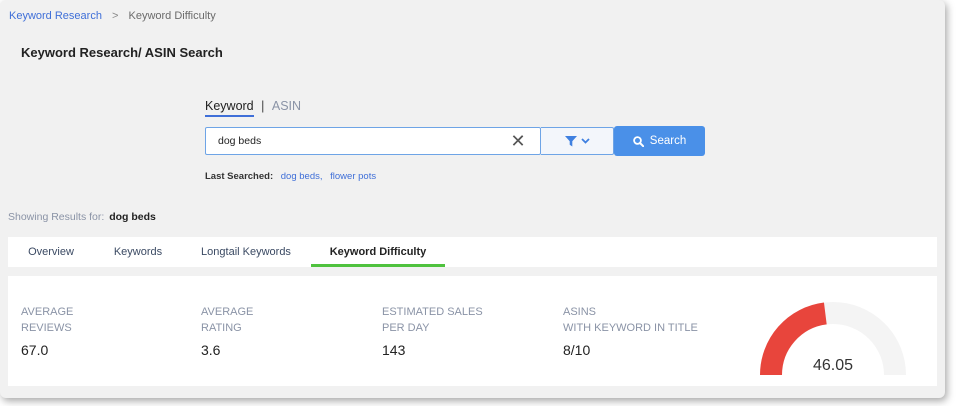  I want to click on clear-icon: ✕, so click(518, 141).